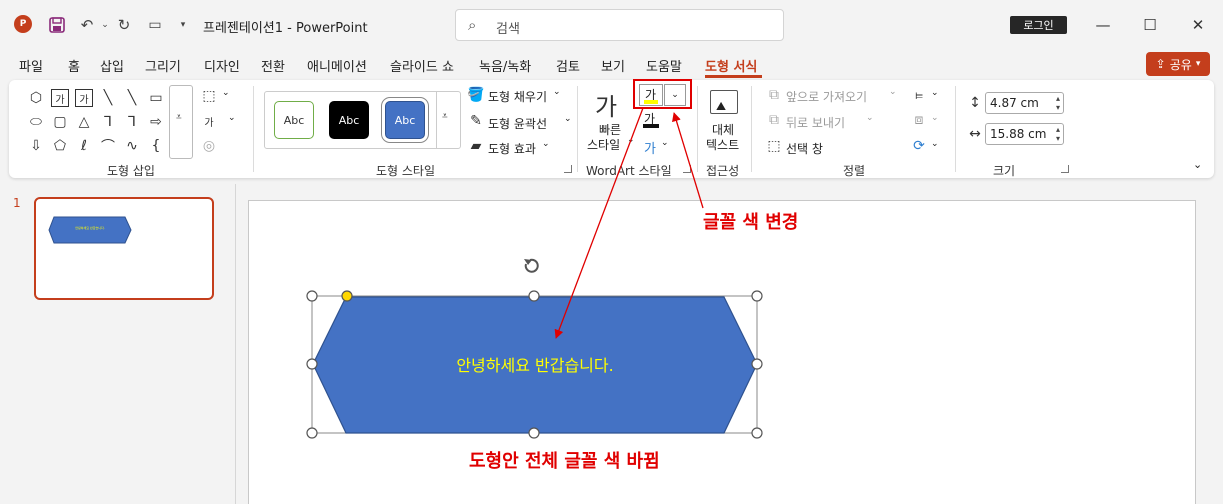  Describe the element at coordinates (629, 223) in the screenshot. I see `annotation-arrows` at that location.